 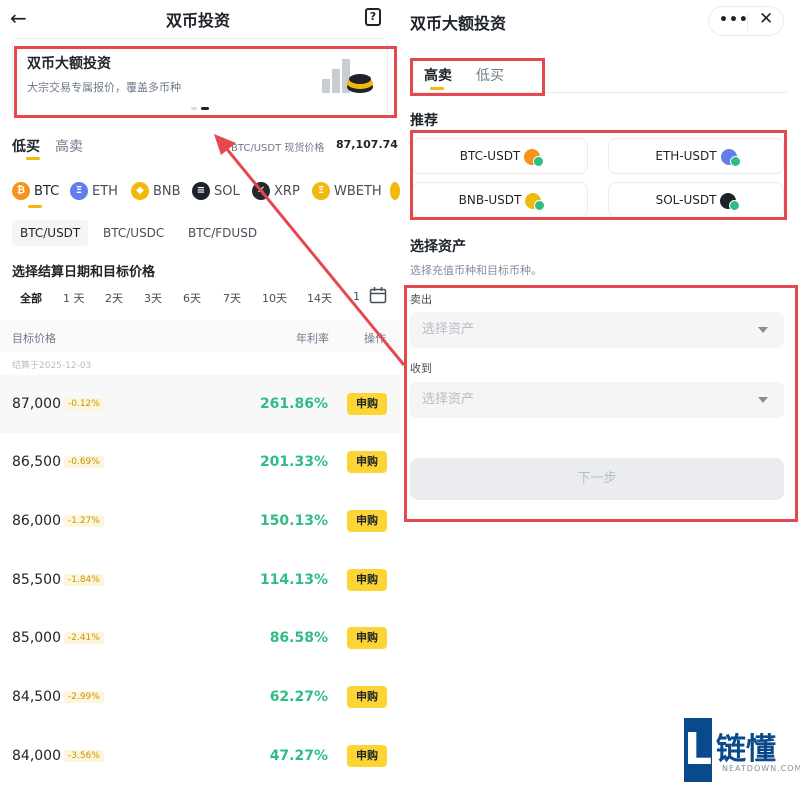 What do you see at coordinates (395, 191) in the screenshot?
I see `partial-coin-icon` at bounding box center [395, 191].